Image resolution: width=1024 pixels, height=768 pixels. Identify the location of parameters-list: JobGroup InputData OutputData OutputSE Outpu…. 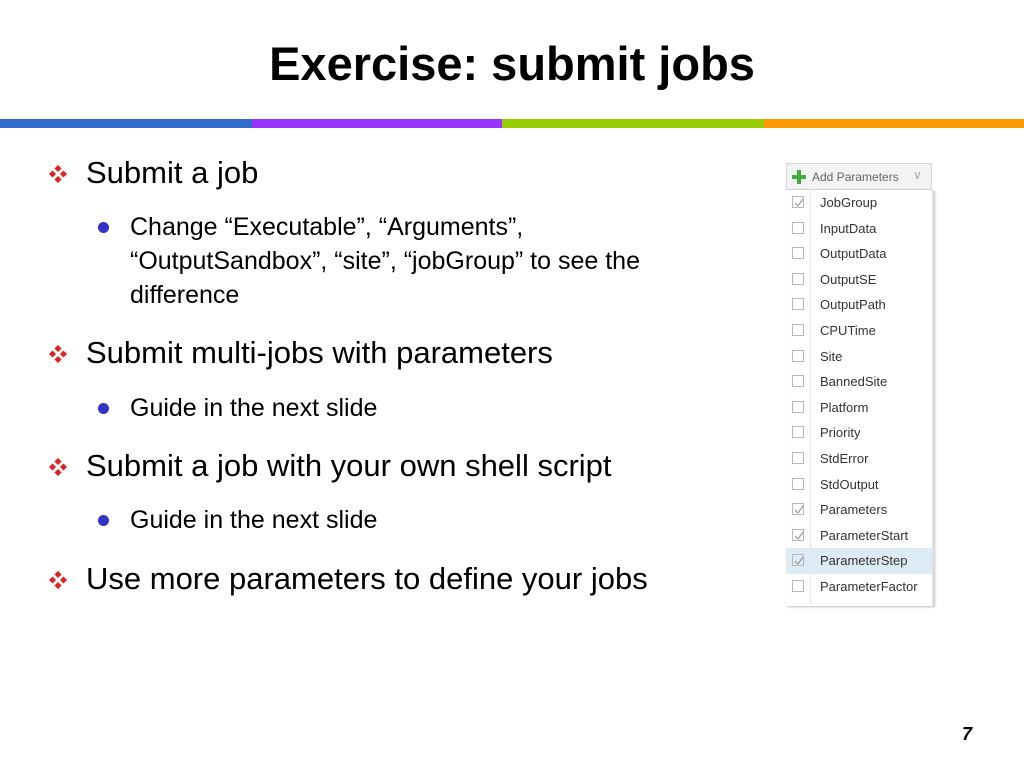
(860, 398).